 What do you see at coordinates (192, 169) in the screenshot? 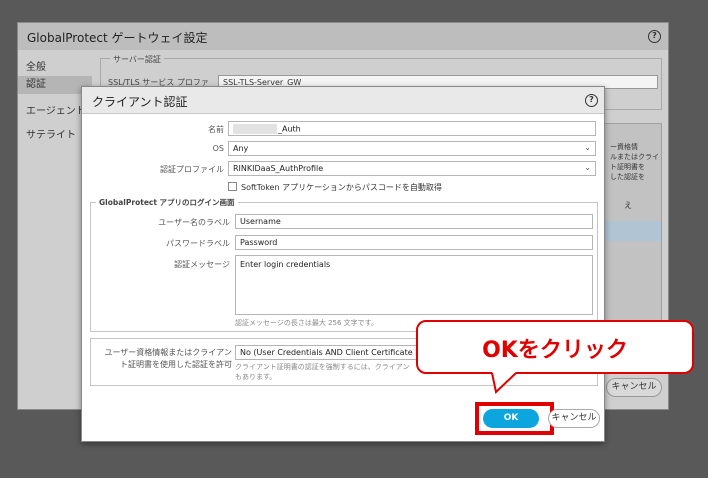
I see `auth-profile-label: 認証プロファイル` at bounding box center [192, 169].